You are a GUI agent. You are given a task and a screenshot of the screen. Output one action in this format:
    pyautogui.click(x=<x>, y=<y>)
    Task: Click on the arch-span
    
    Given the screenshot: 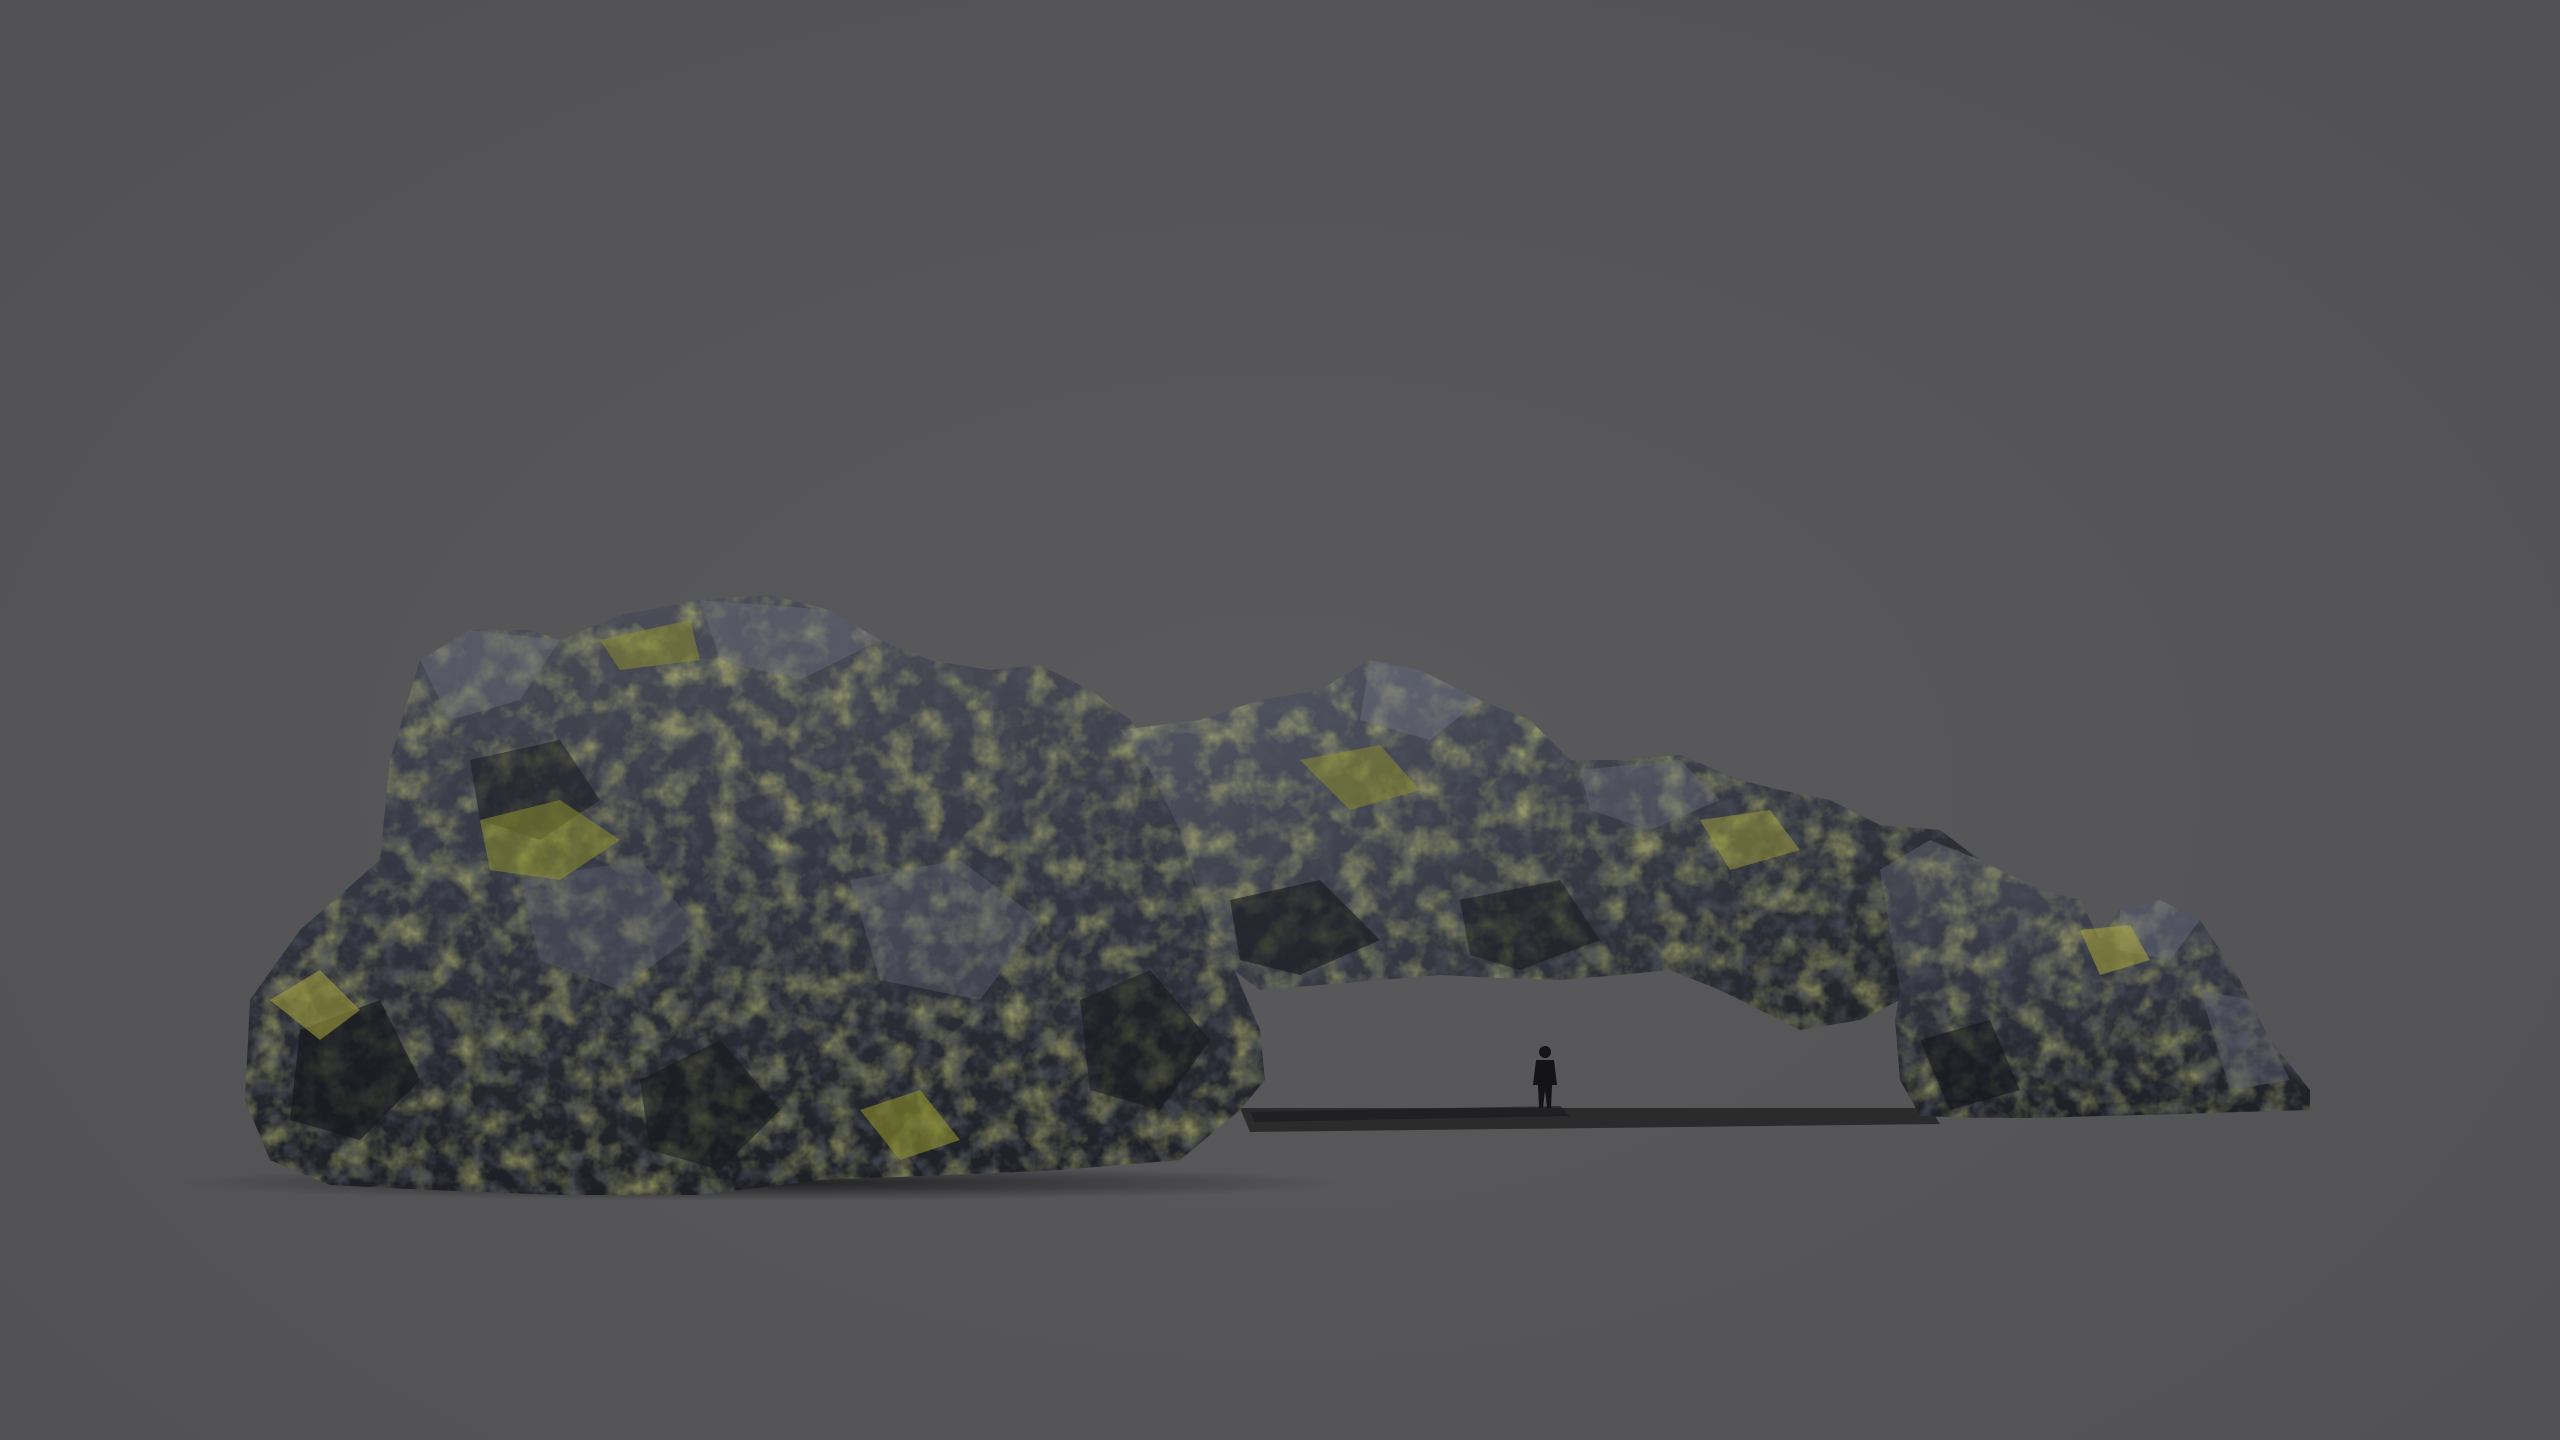 What is the action you would take?
    pyautogui.click(x=1560, y=845)
    